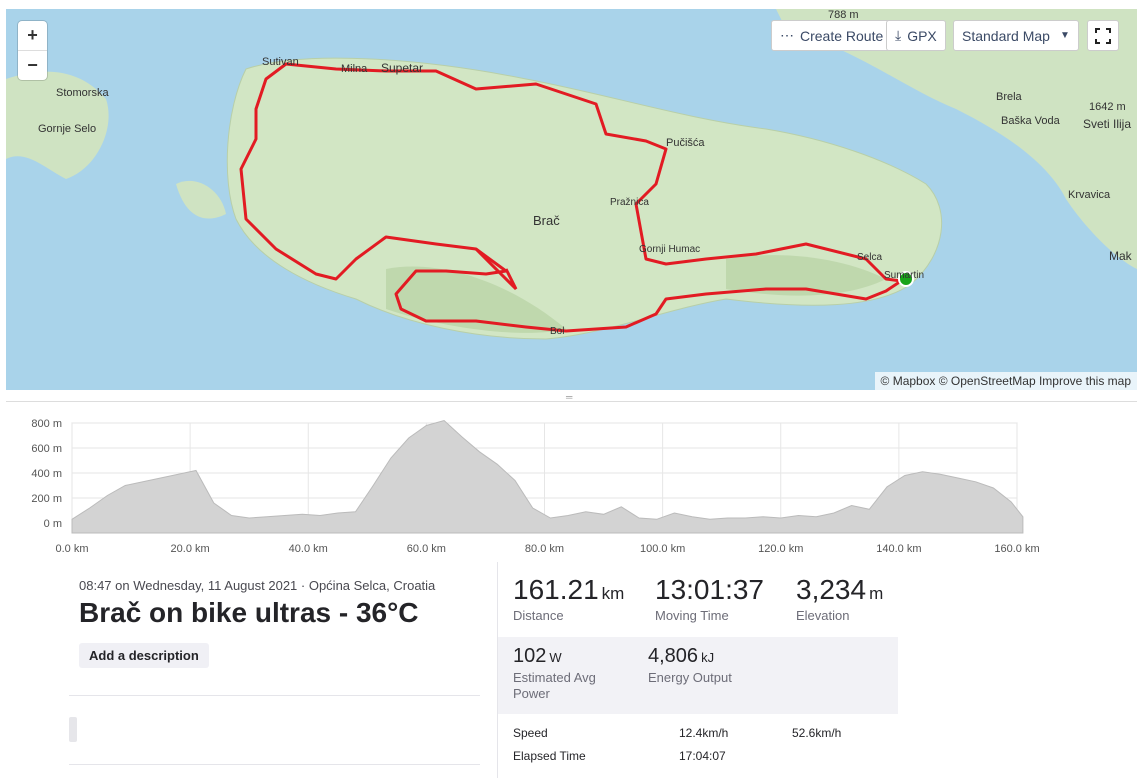 The image size is (1148, 778). What do you see at coordinates (308, 549) in the screenshot?
I see `x-tick-label: 40.0 km` at bounding box center [308, 549].